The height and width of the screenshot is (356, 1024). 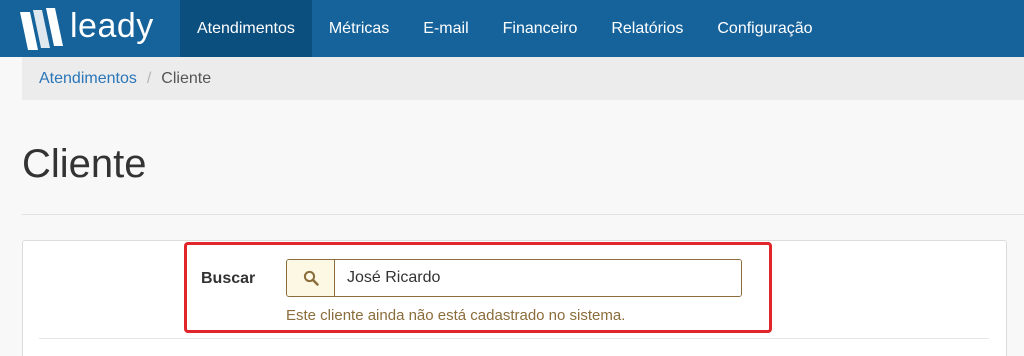 What do you see at coordinates (41, 29) in the screenshot?
I see `leady-logo-icon` at bounding box center [41, 29].